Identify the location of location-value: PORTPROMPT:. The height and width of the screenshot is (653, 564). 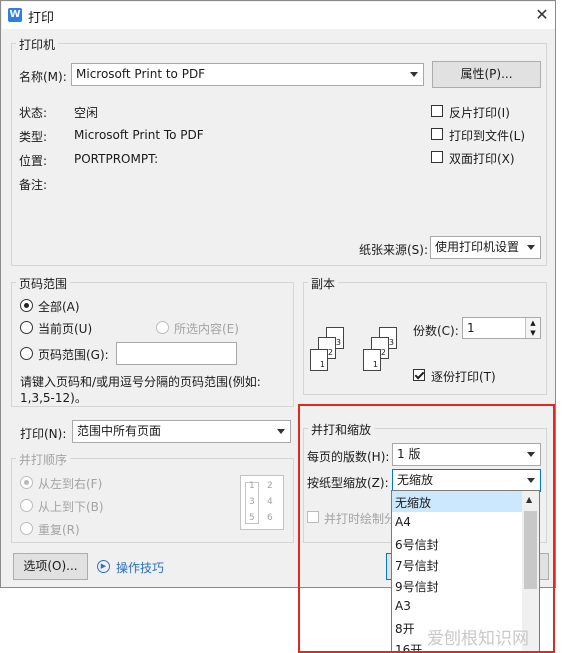
(116, 159).